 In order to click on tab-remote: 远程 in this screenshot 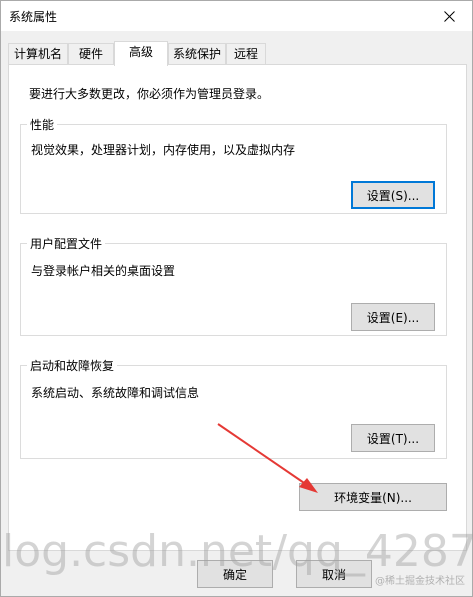, I will do `click(246, 53)`.